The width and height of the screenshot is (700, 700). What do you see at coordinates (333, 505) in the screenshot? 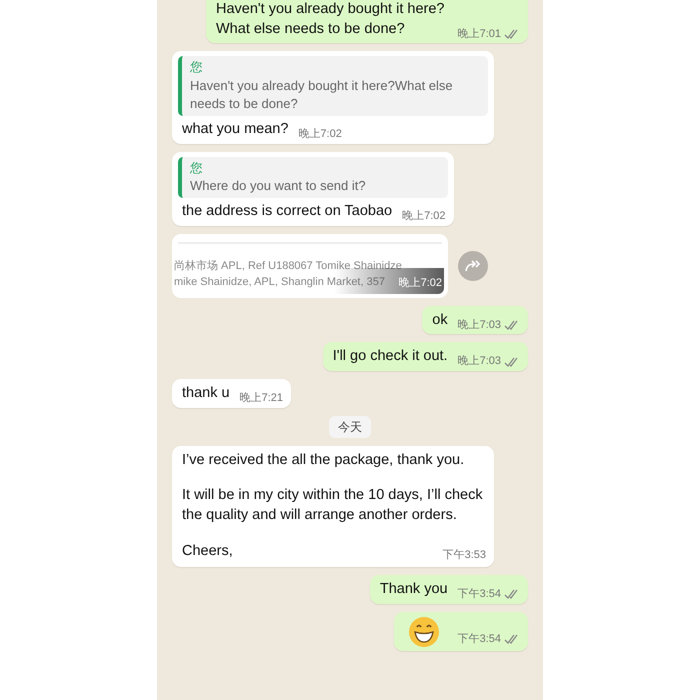
I see `message-text: It will be in my city within the 10 days, I’ll check the quality and will arrange another orders.` at bounding box center [333, 505].